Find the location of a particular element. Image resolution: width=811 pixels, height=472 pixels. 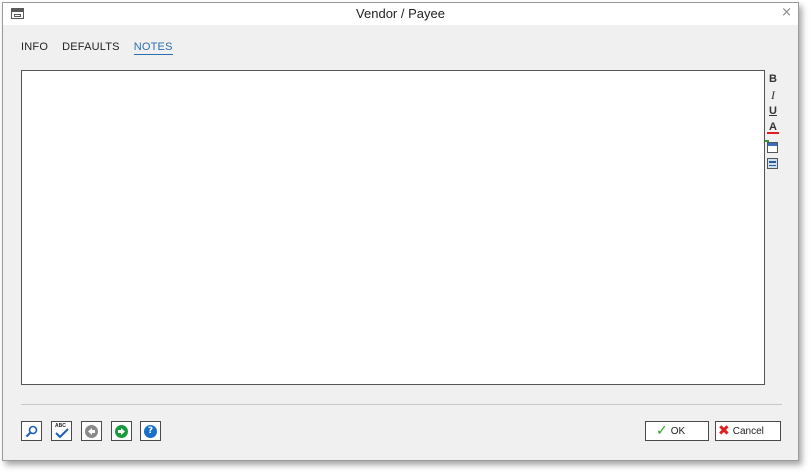

help-button: ? is located at coordinates (150, 431).